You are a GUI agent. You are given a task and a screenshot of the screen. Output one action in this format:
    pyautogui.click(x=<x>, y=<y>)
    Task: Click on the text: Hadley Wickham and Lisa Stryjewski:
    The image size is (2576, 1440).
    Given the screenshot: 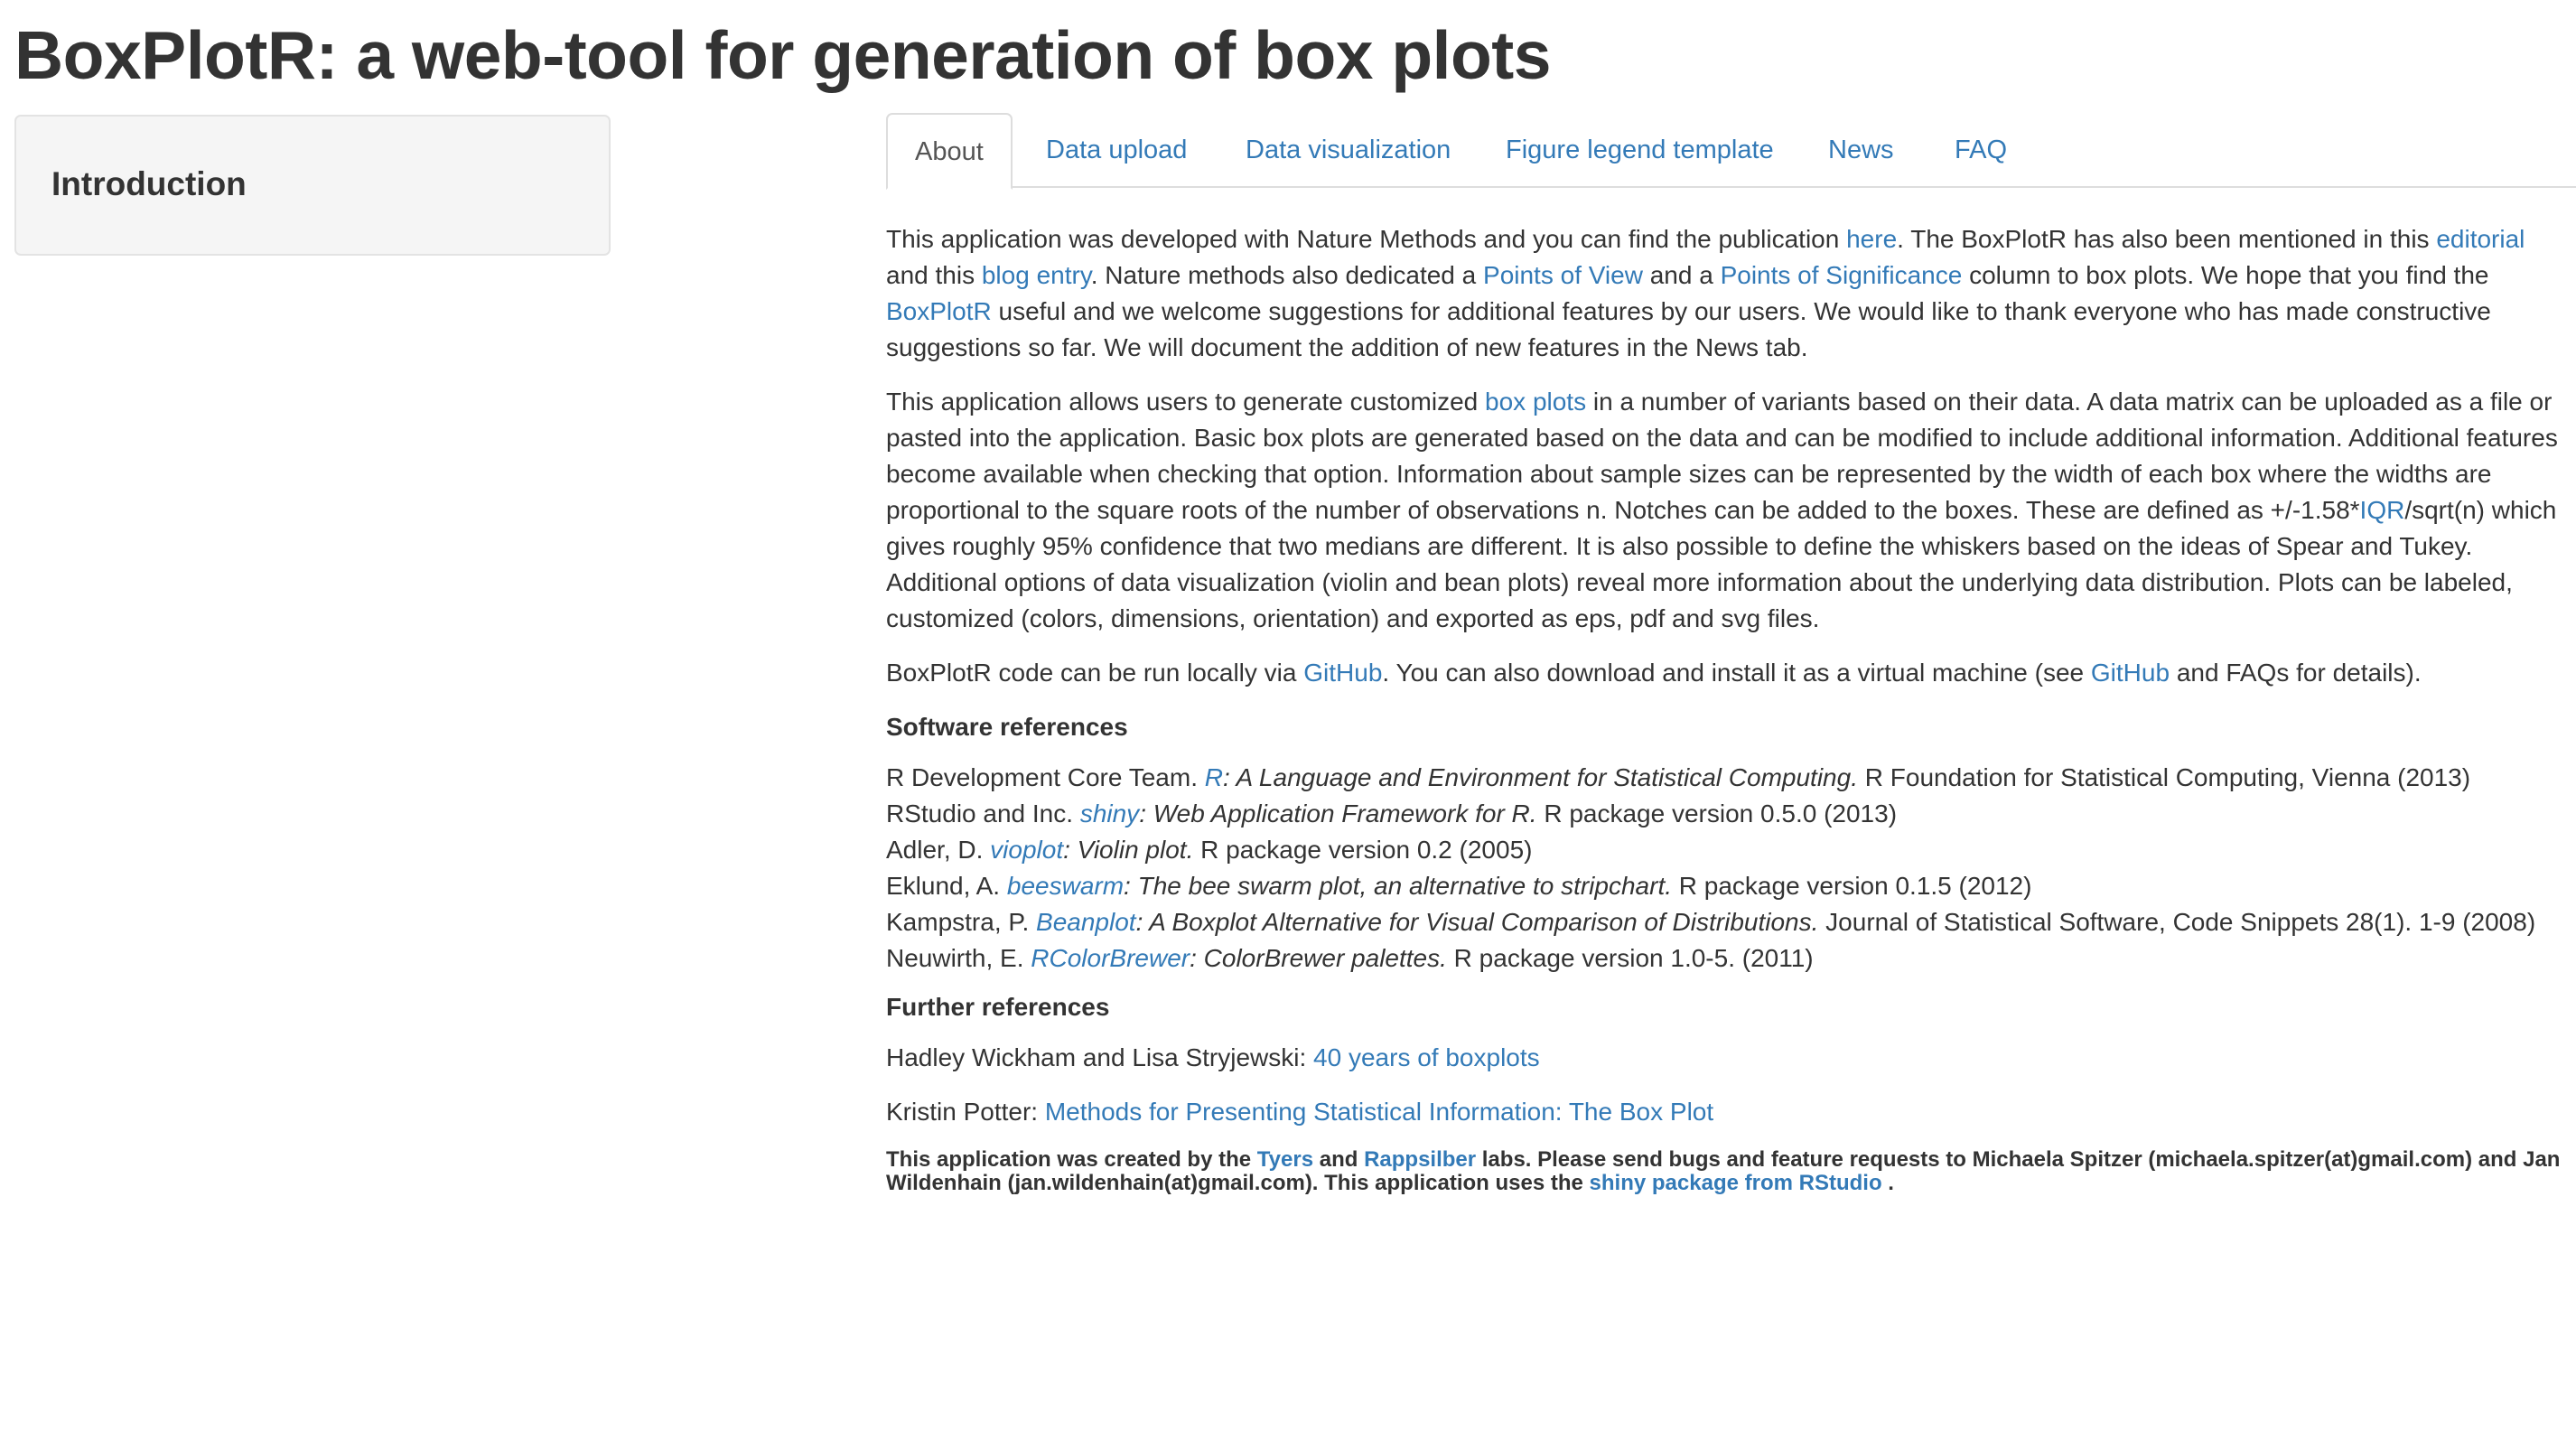 What is the action you would take?
    pyautogui.click(x=1100, y=1057)
    